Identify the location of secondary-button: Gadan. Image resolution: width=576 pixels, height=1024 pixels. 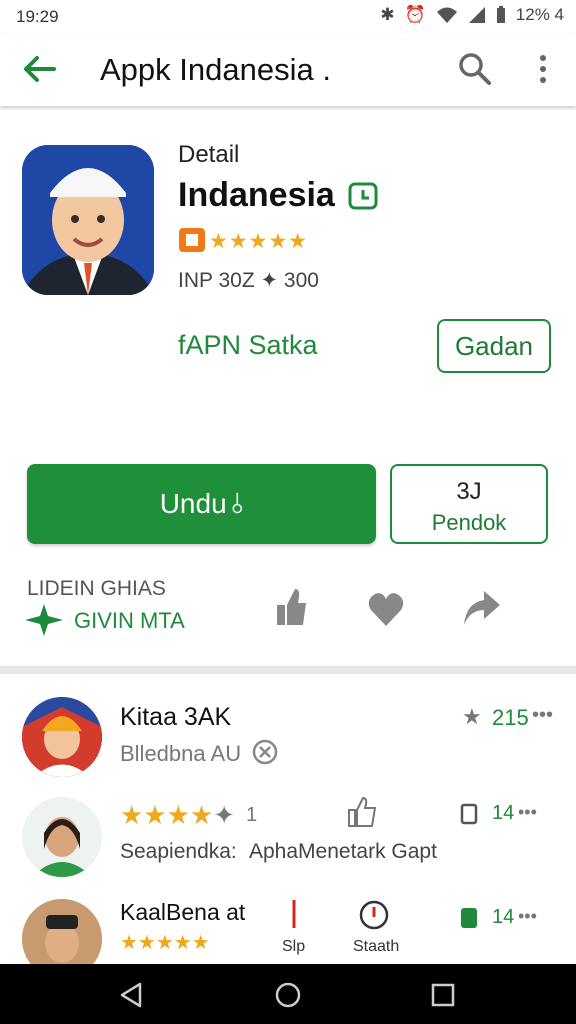
(494, 346).